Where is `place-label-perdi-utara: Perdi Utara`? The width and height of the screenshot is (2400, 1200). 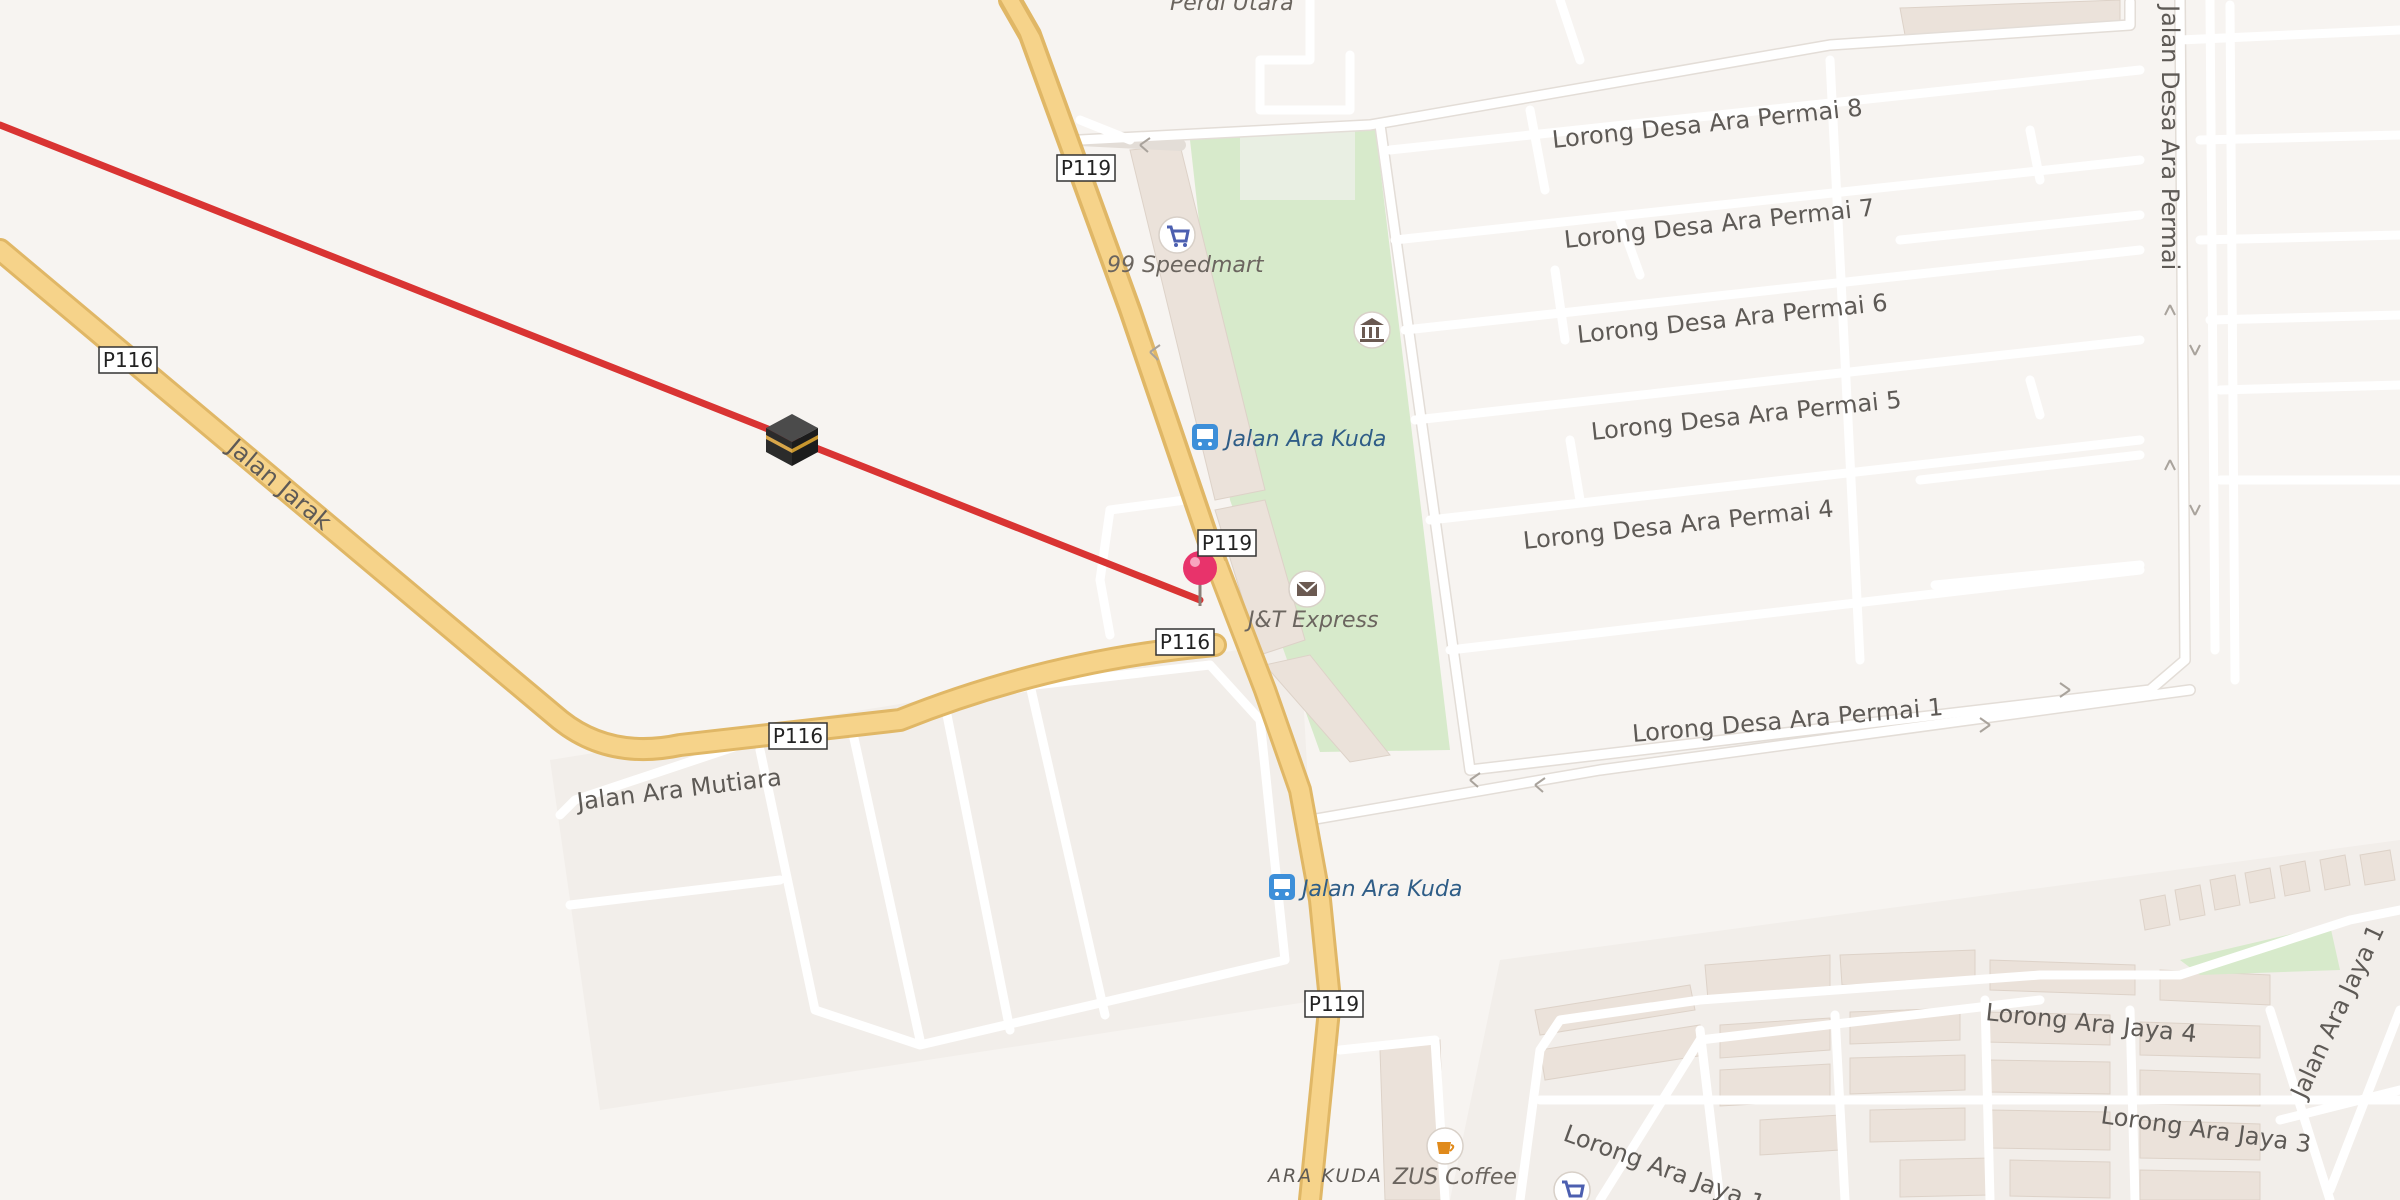 place-label-perdi-utara: Perdi Utara is located at coordinates (1232, 8).